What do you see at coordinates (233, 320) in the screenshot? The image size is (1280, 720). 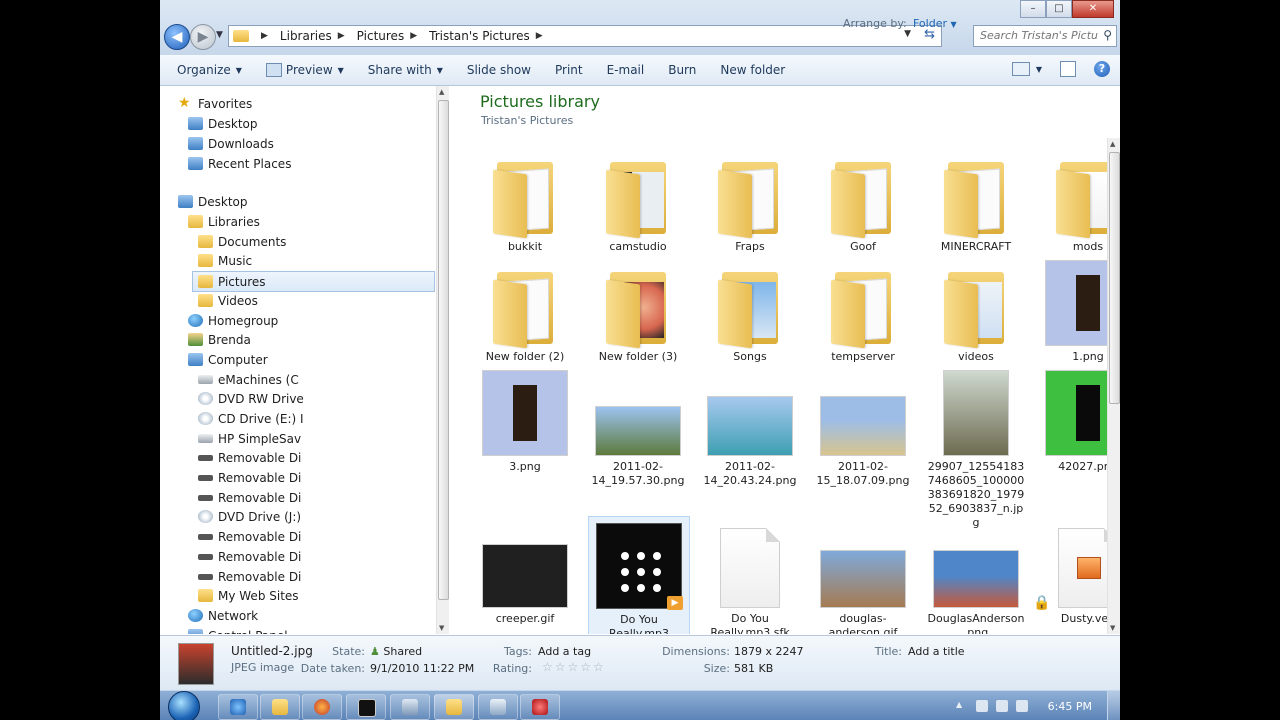 I see `nav-item-homegroup: Homegroup` at bounding box center [233, 320].